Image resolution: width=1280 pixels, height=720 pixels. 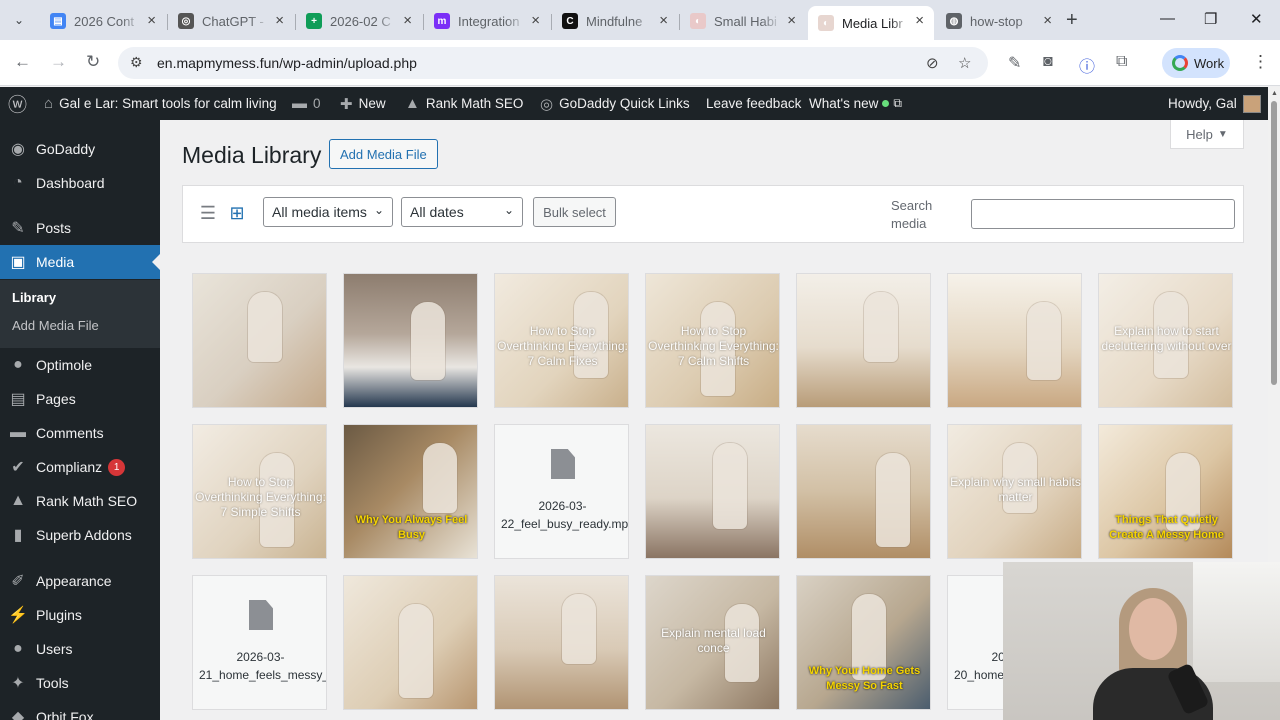 I want to click on comments-link: ▬ 0, so click(x=306, y=103).